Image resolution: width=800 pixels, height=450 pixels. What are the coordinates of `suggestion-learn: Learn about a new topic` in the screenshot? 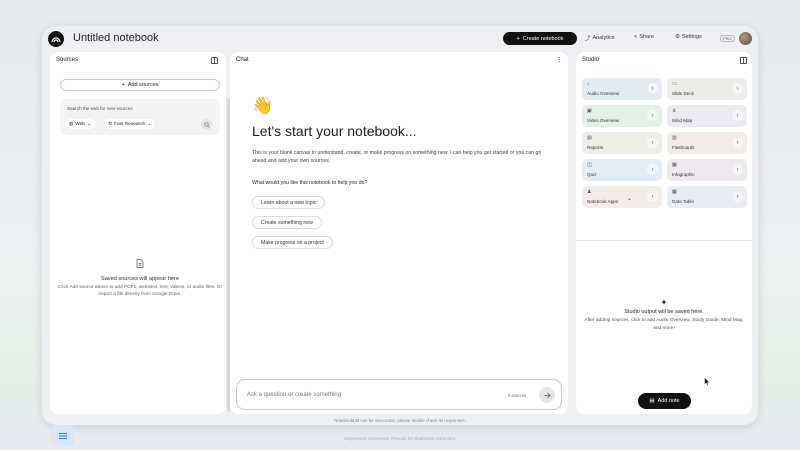 It's located at (289, 202).